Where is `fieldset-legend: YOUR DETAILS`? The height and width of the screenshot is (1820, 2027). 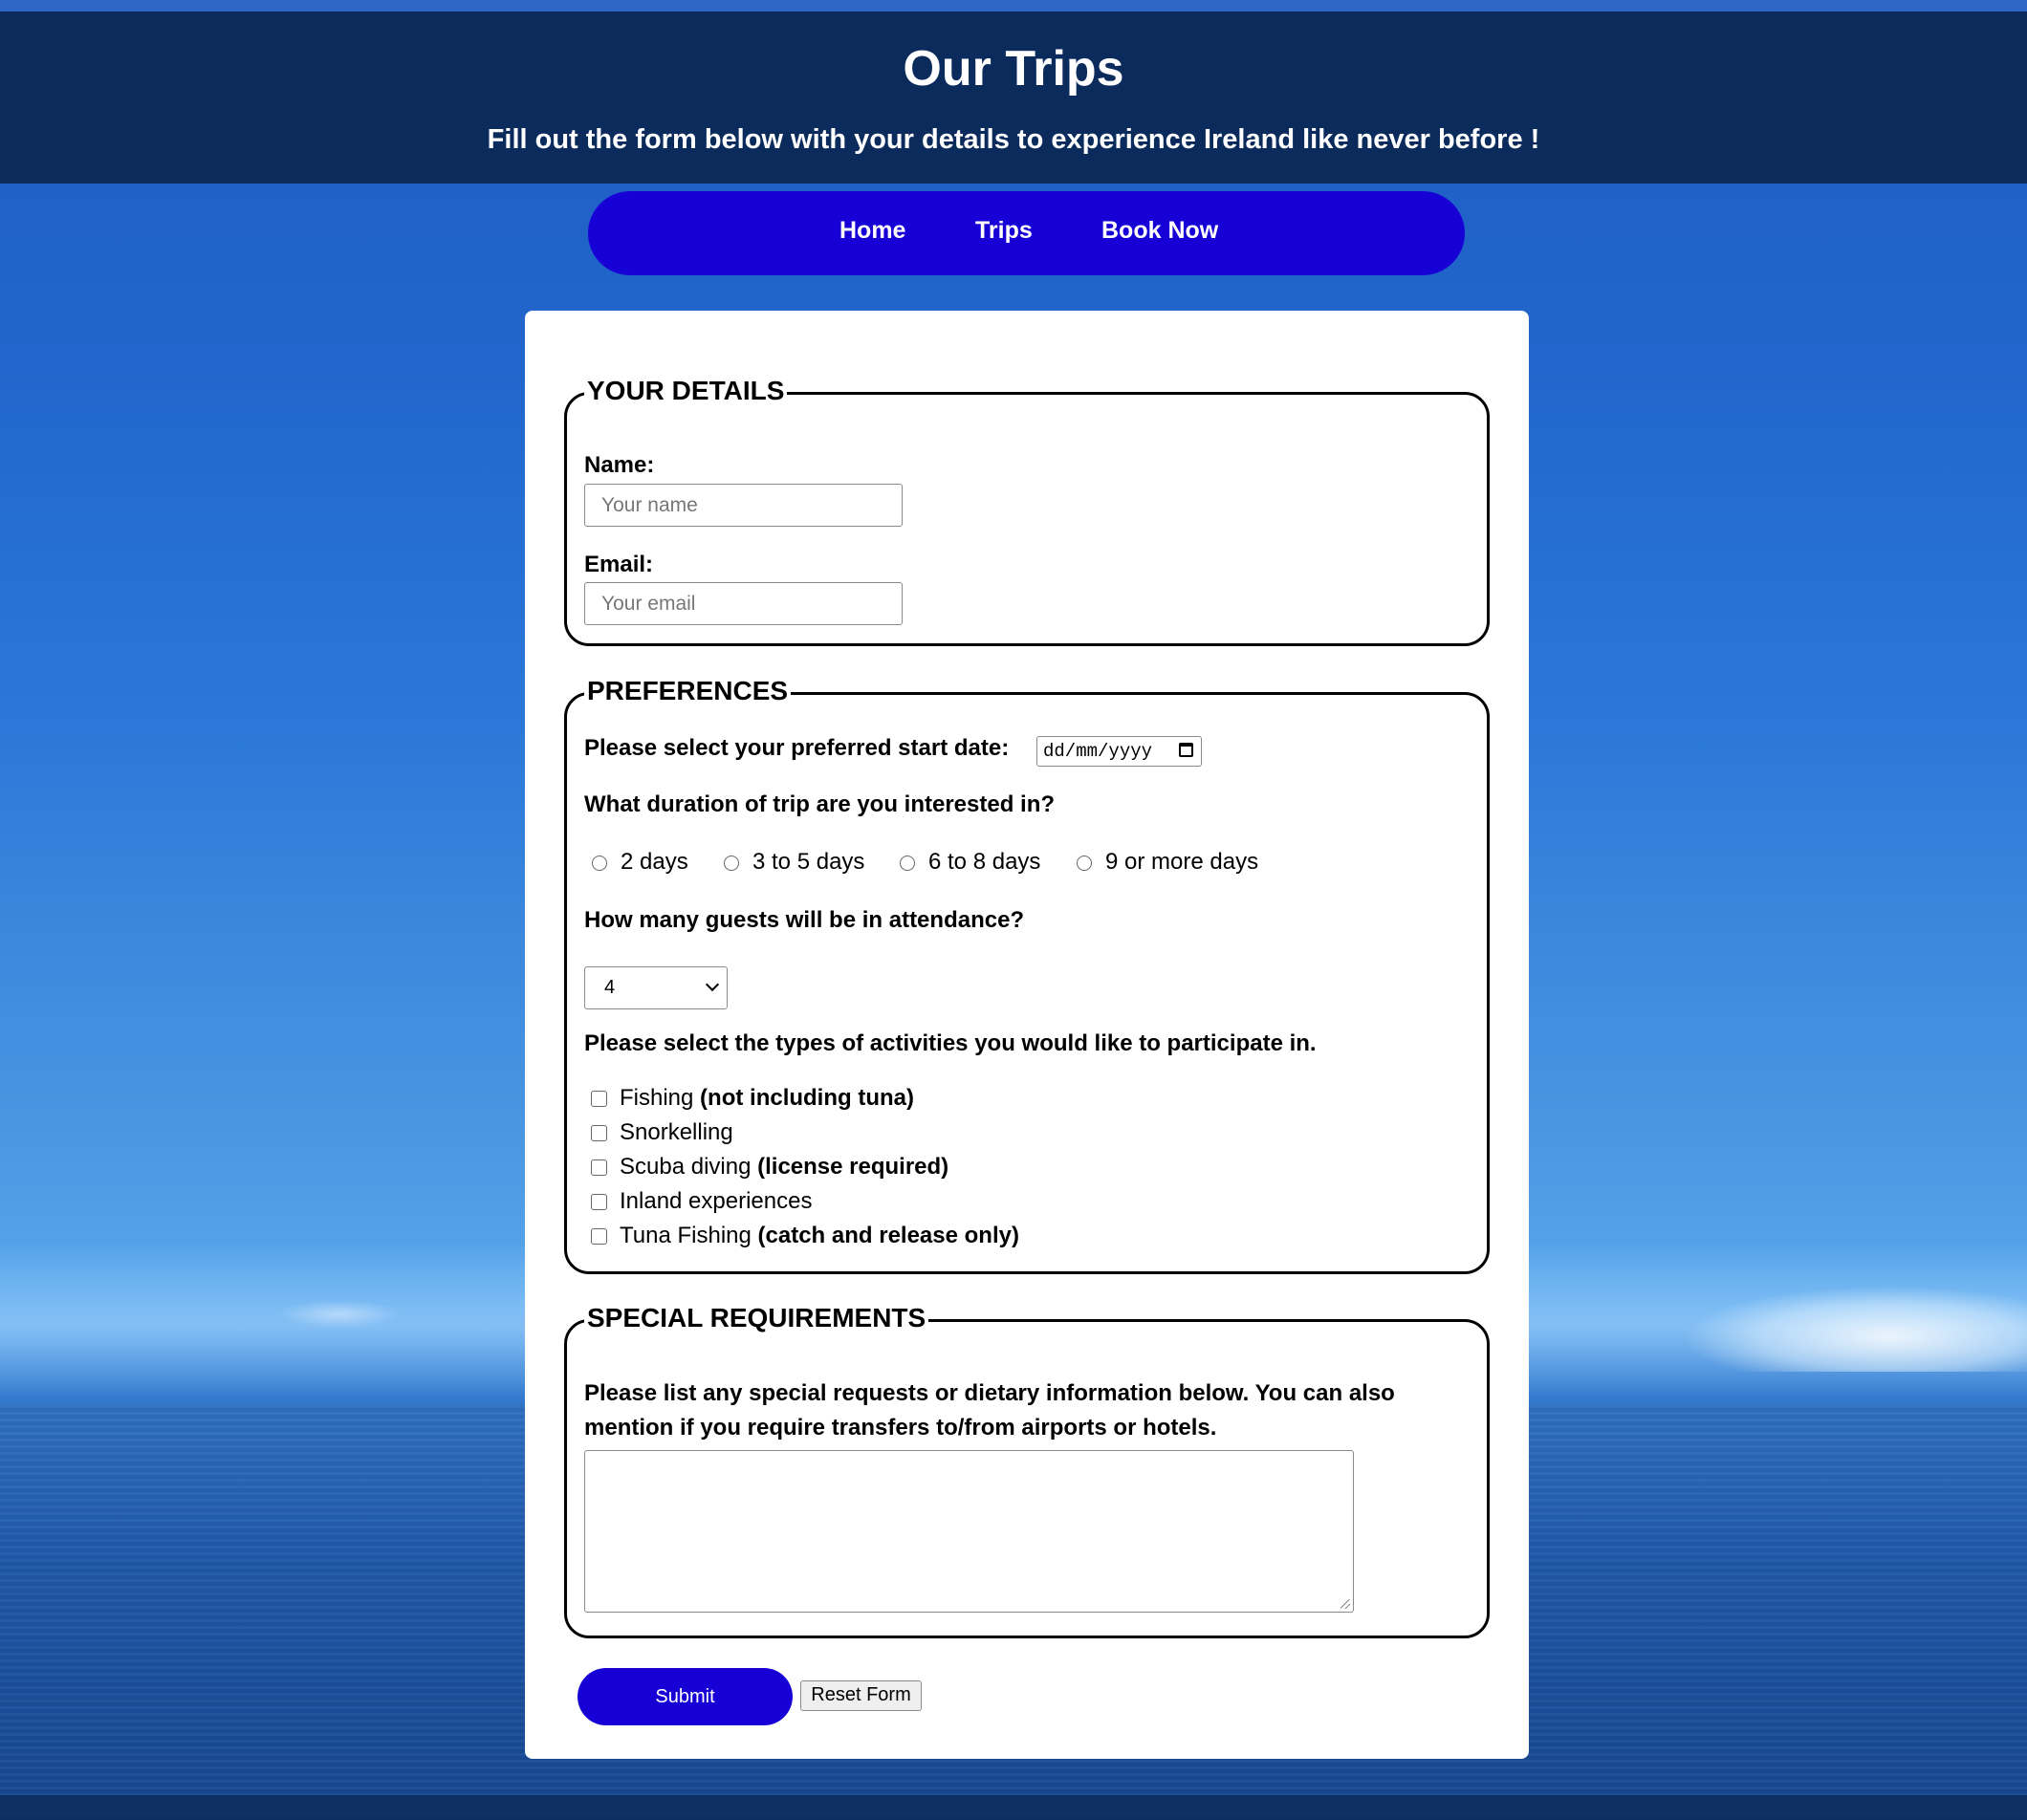
fieldset-legend: YOUR DETAILS is located at coordinates (686, 391).